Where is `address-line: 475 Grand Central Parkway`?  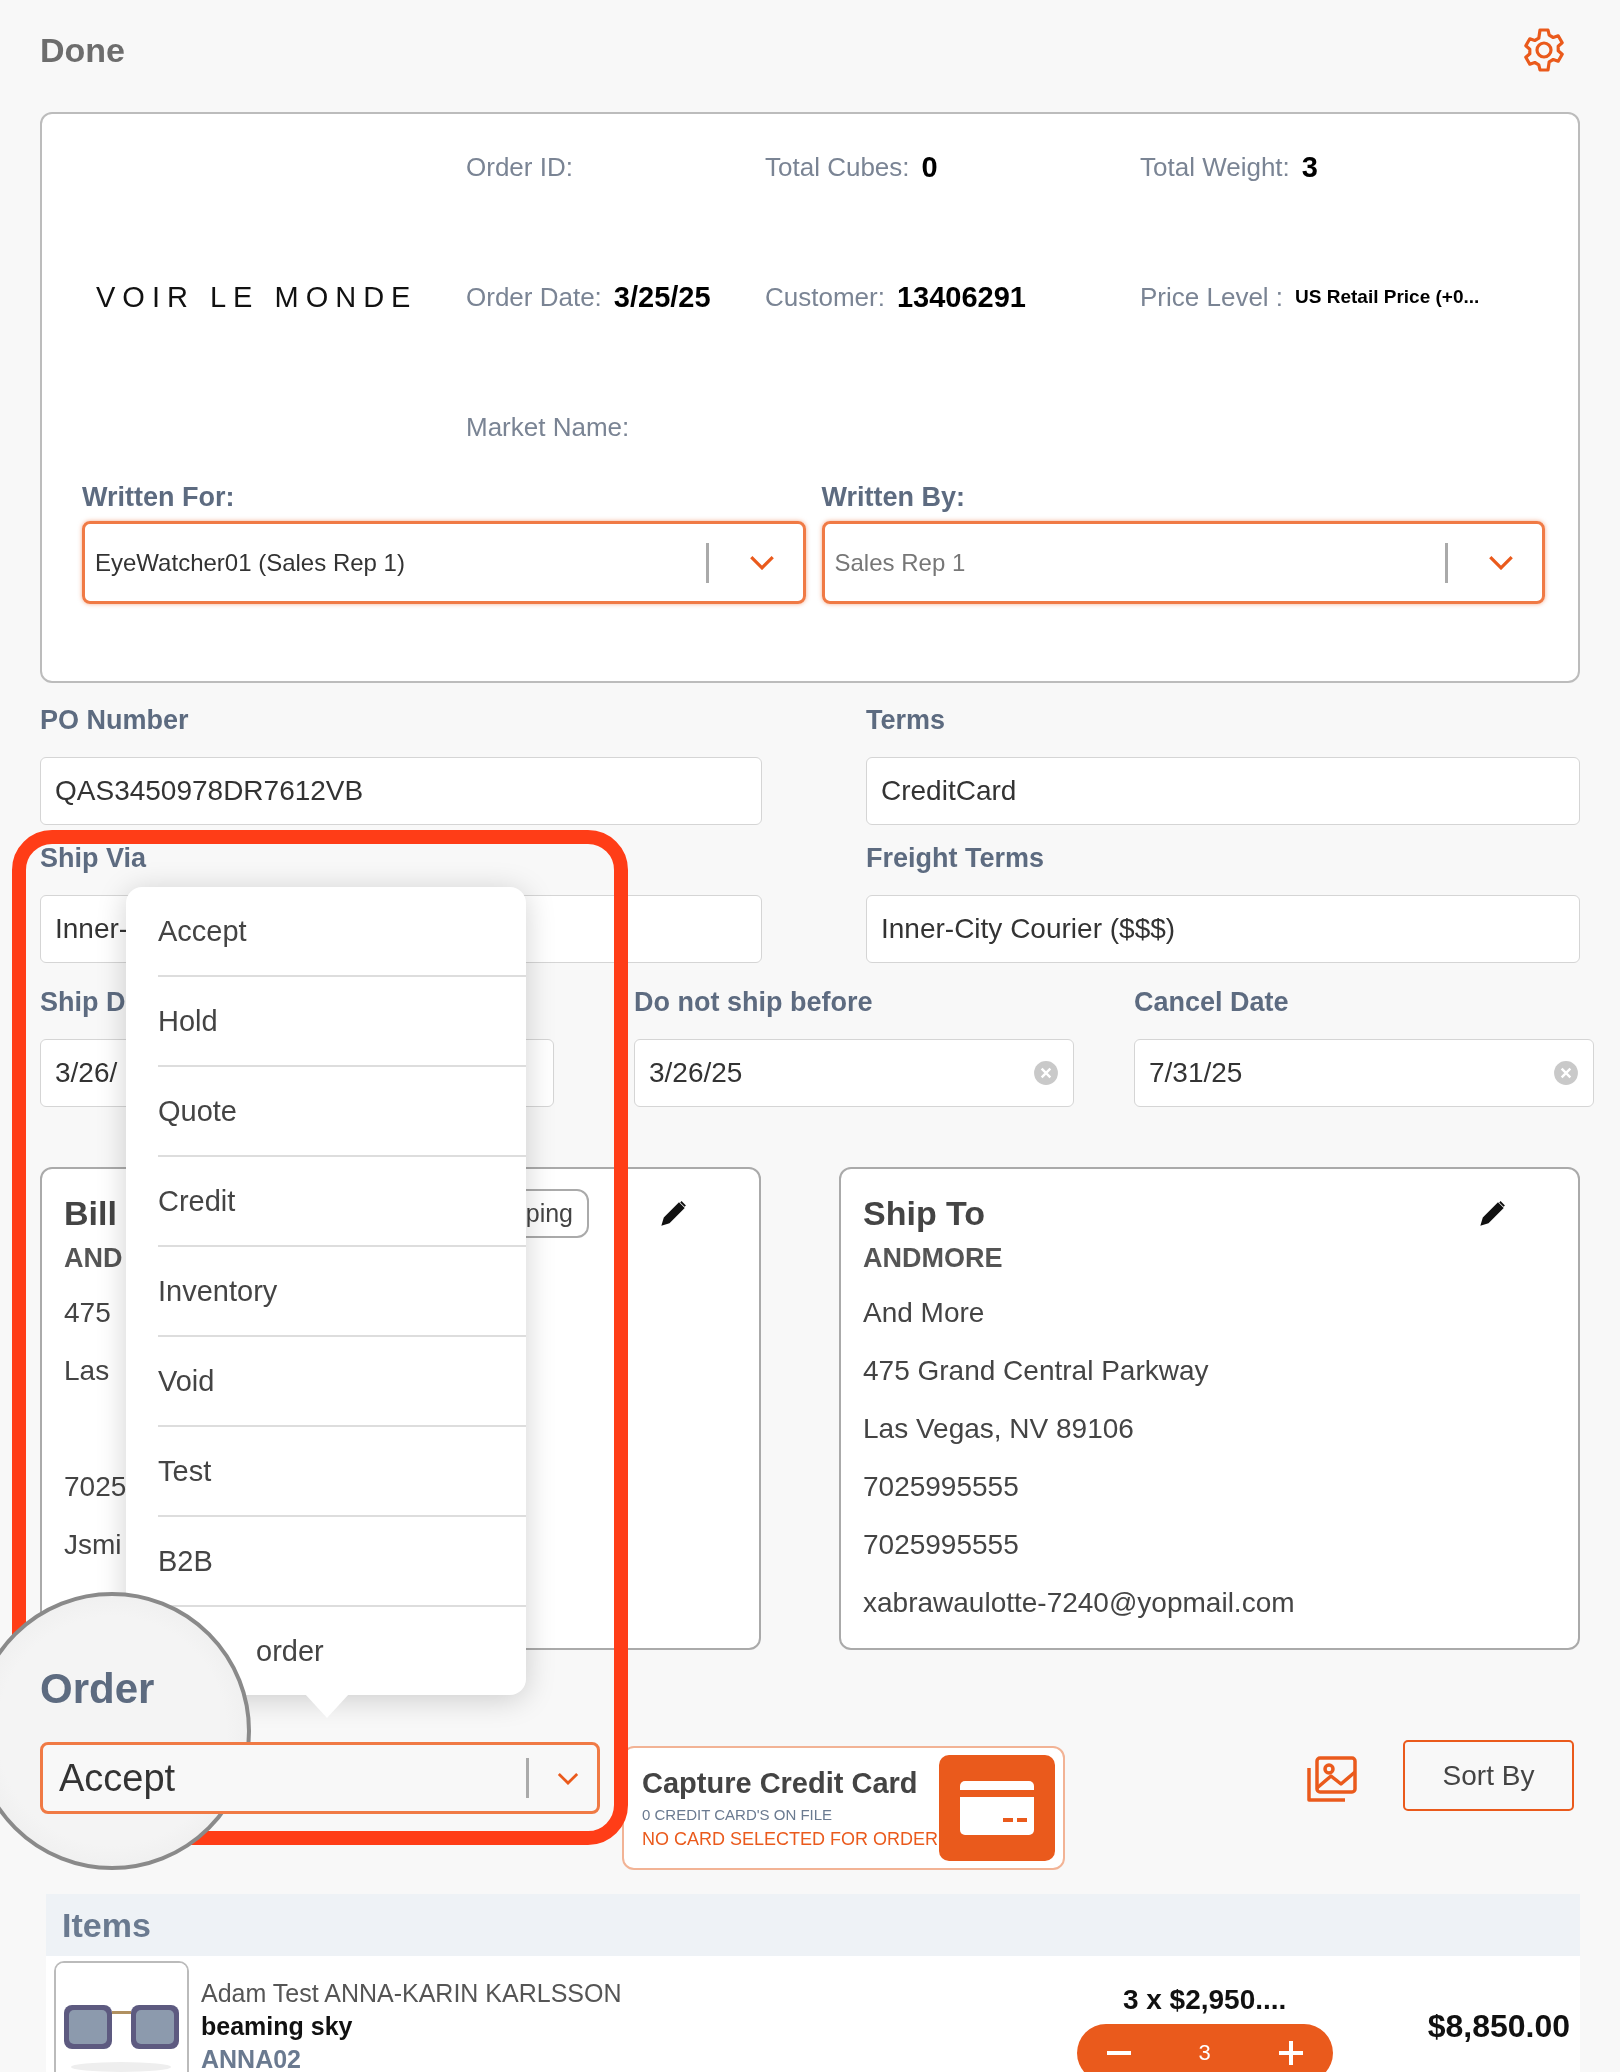 address-line: 475 Grand Central Parkway is located at coordinates (1036, 1371).